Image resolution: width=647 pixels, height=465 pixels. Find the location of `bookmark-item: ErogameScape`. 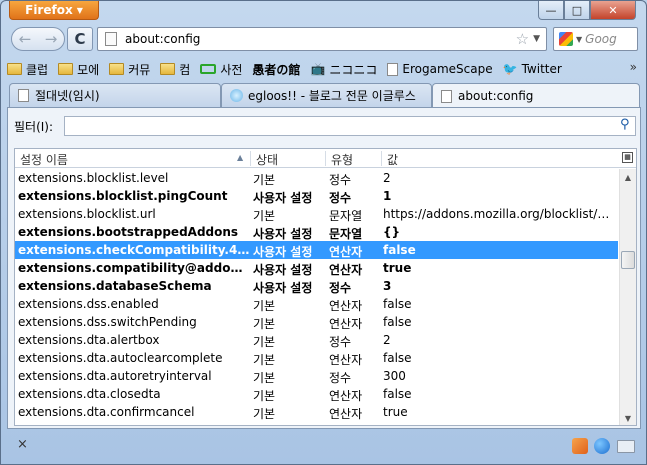

bookmark-item: ErogameScape is located at coordinates (440, 69).